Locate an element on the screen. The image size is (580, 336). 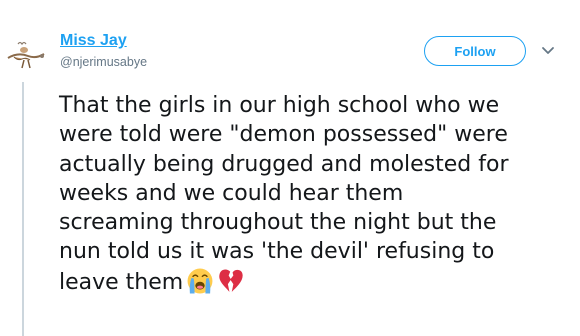
tweet-text-last-line: leave them is located at coordinates (316, 282).